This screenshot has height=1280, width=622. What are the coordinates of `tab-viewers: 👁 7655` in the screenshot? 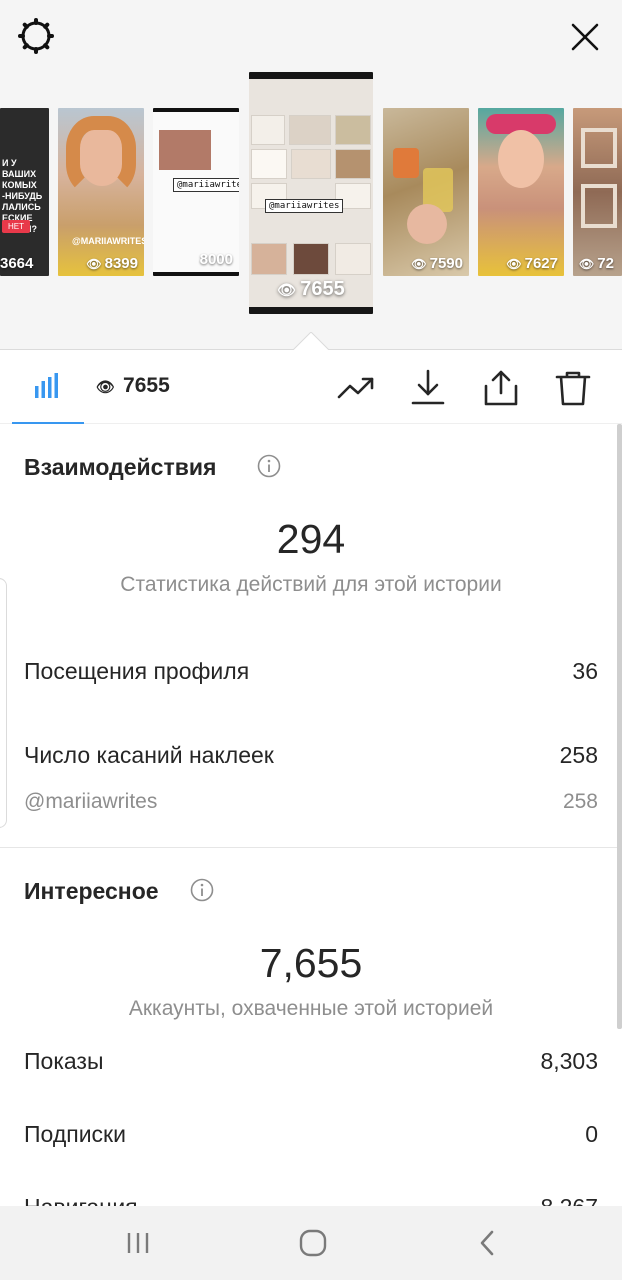 It's located at (133, 386).